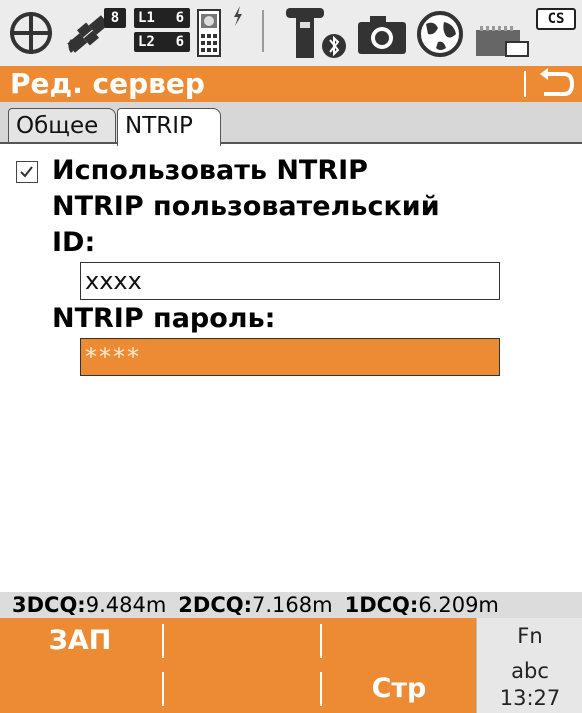 The width and height of the screenshot is (582, 713). Describe the element at coordinates (530, 698) in the screenshot. I see `clock-time: 13:27` at that location.